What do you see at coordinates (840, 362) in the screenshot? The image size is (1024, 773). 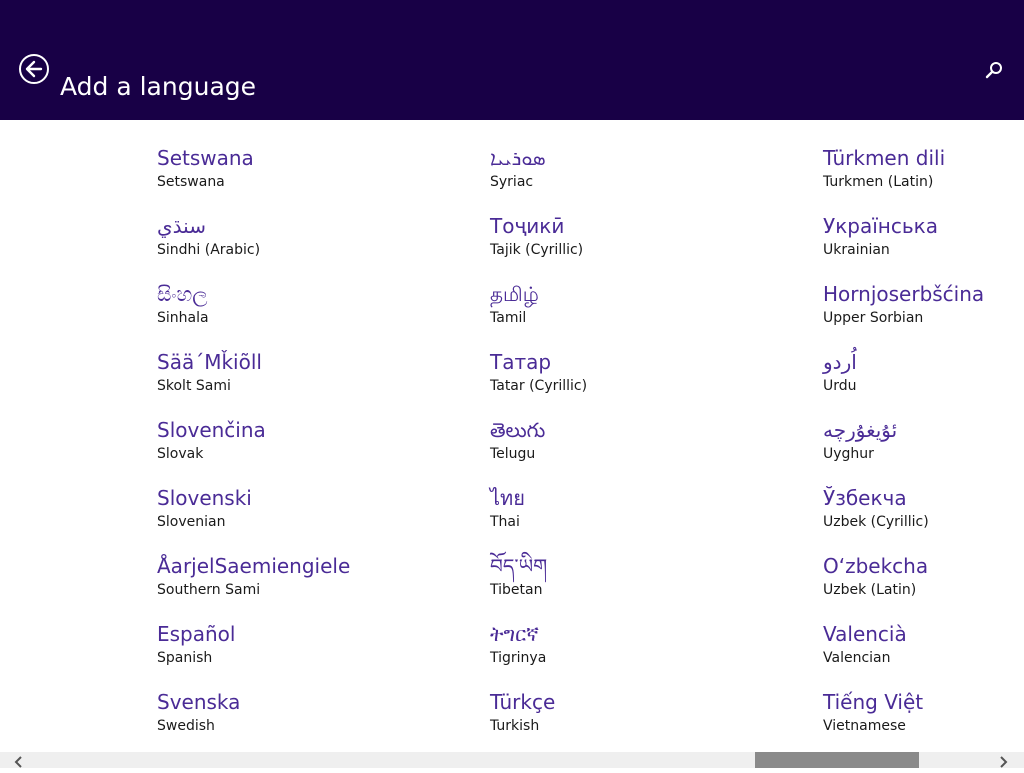 I see `language-native-name: اُردو` at bounding box center [840, 362].